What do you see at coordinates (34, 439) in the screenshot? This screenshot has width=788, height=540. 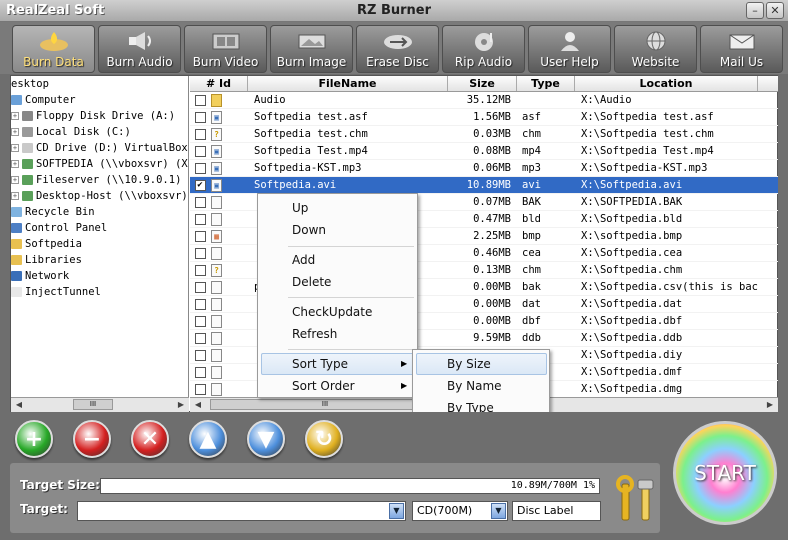 I see `add-button: +` at bounding box center [34, 439].